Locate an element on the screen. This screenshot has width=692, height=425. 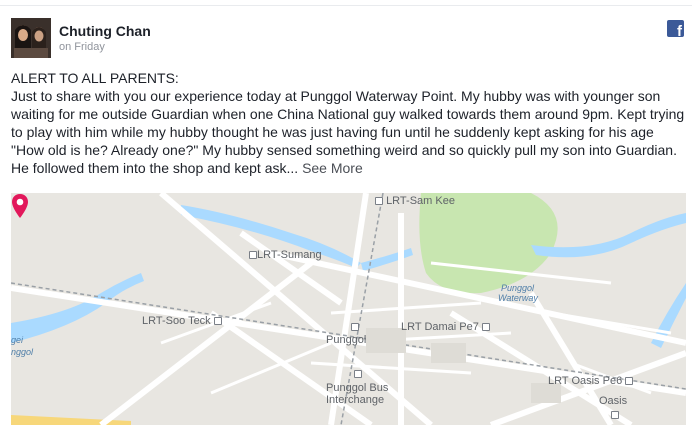
map-label-text: LRT Oasis Pe6 is located at coordinates (585, 381).